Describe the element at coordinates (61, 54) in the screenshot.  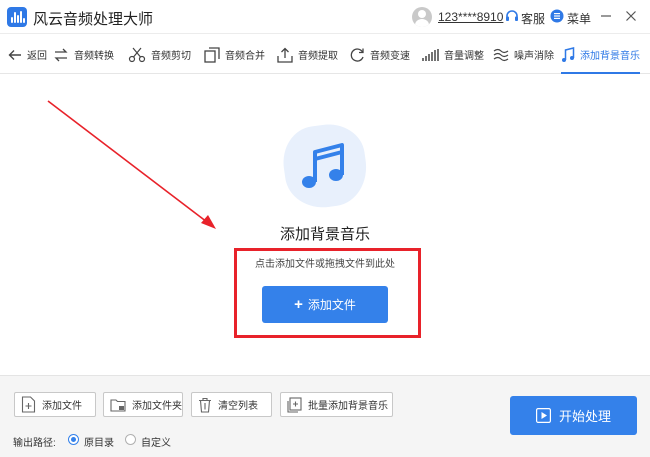
I see `convert-icon` at that location.